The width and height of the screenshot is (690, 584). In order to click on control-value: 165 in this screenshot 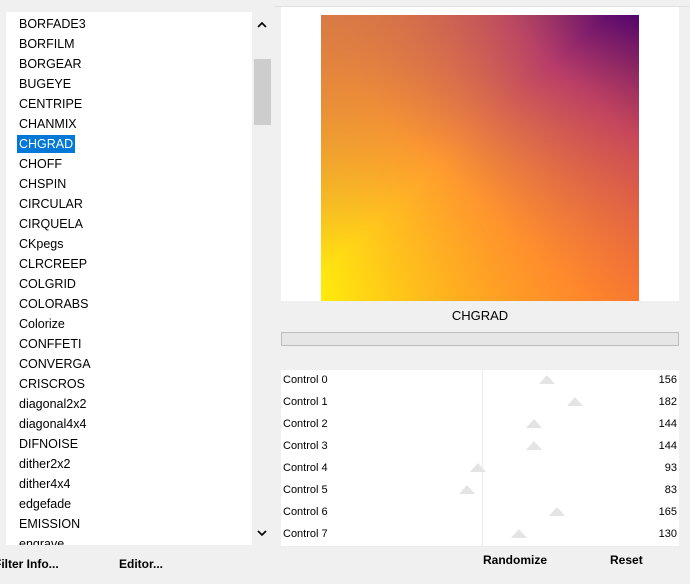, I will do `click(667, 512)`.